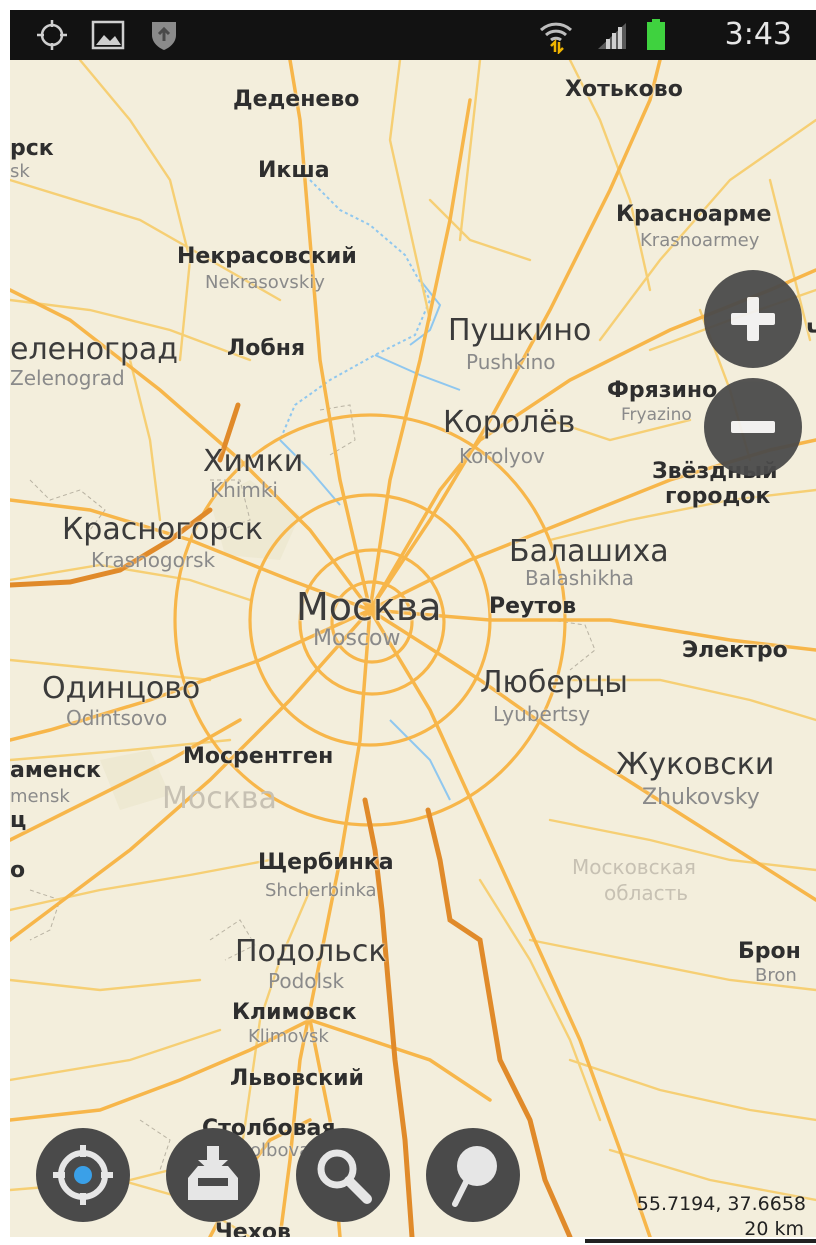  Describe the element at coordinates (321, 890) in the screenshot. I see `map-label-en: Shcherbinka` at that location.